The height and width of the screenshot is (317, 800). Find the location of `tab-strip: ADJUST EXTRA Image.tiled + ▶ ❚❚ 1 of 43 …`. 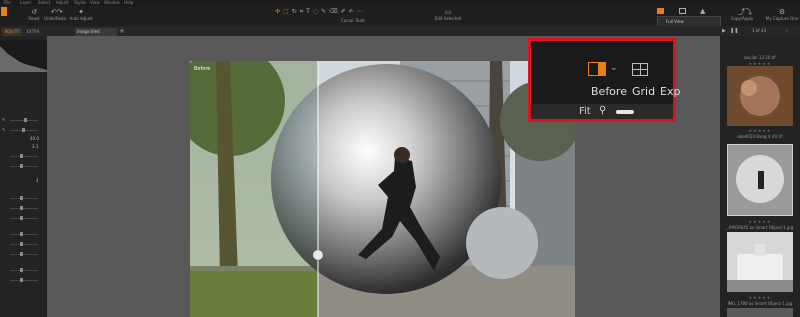

tab-strip: ADJUST EXTRA Image.tiled + ▶ ❚❚ 1 of 43 … is located at coordinates (400, 31).